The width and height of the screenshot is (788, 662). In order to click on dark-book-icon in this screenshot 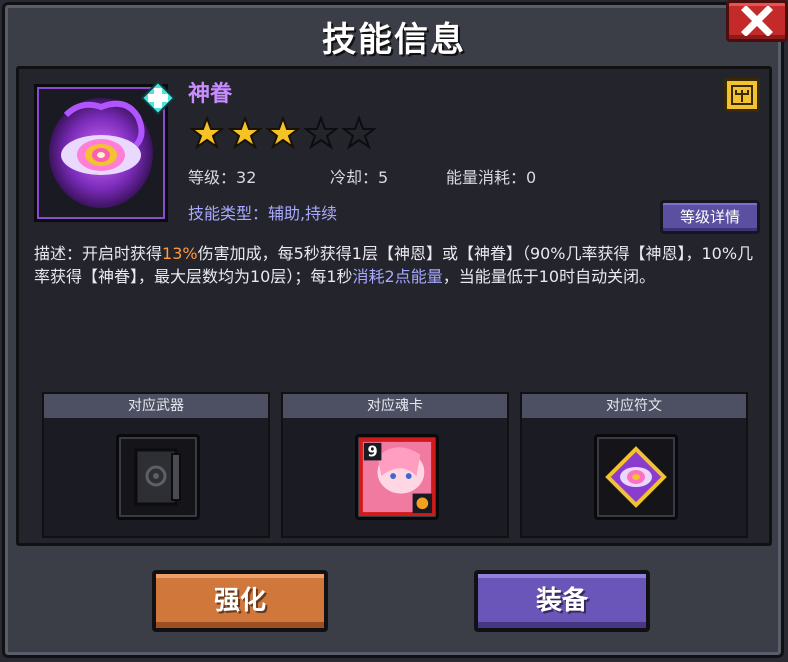, I will do `click(157, 477)`.